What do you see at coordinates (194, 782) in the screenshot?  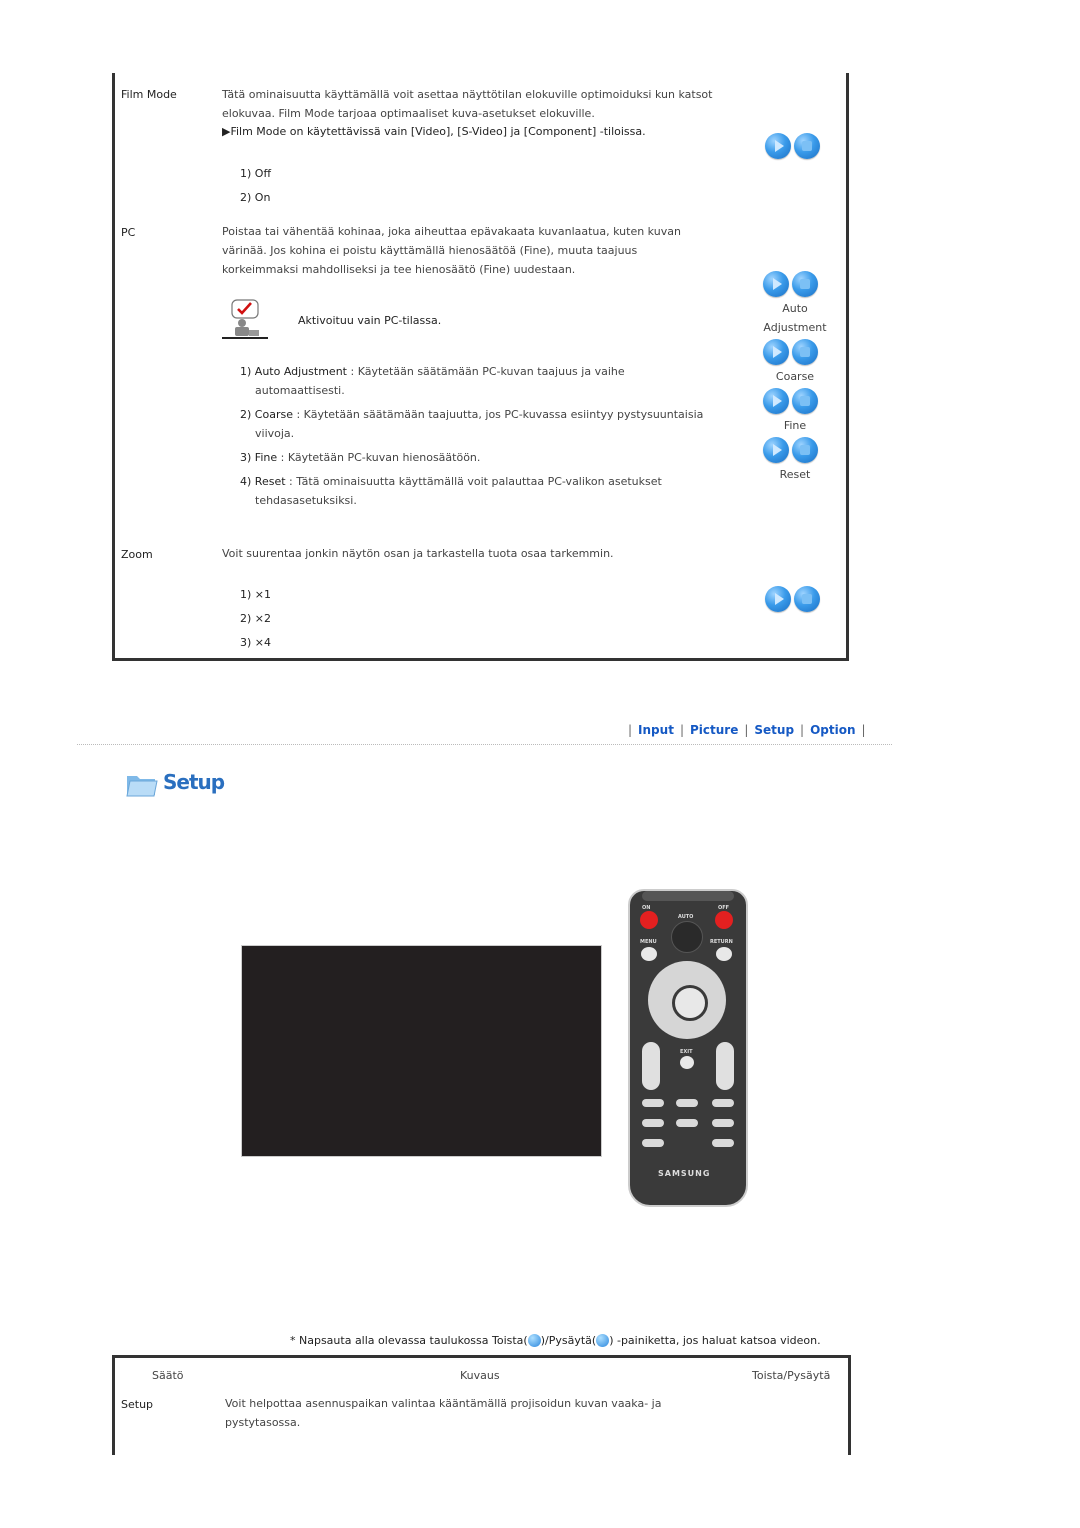 I see `section-title: Setup` at bounding box center [194, 782].